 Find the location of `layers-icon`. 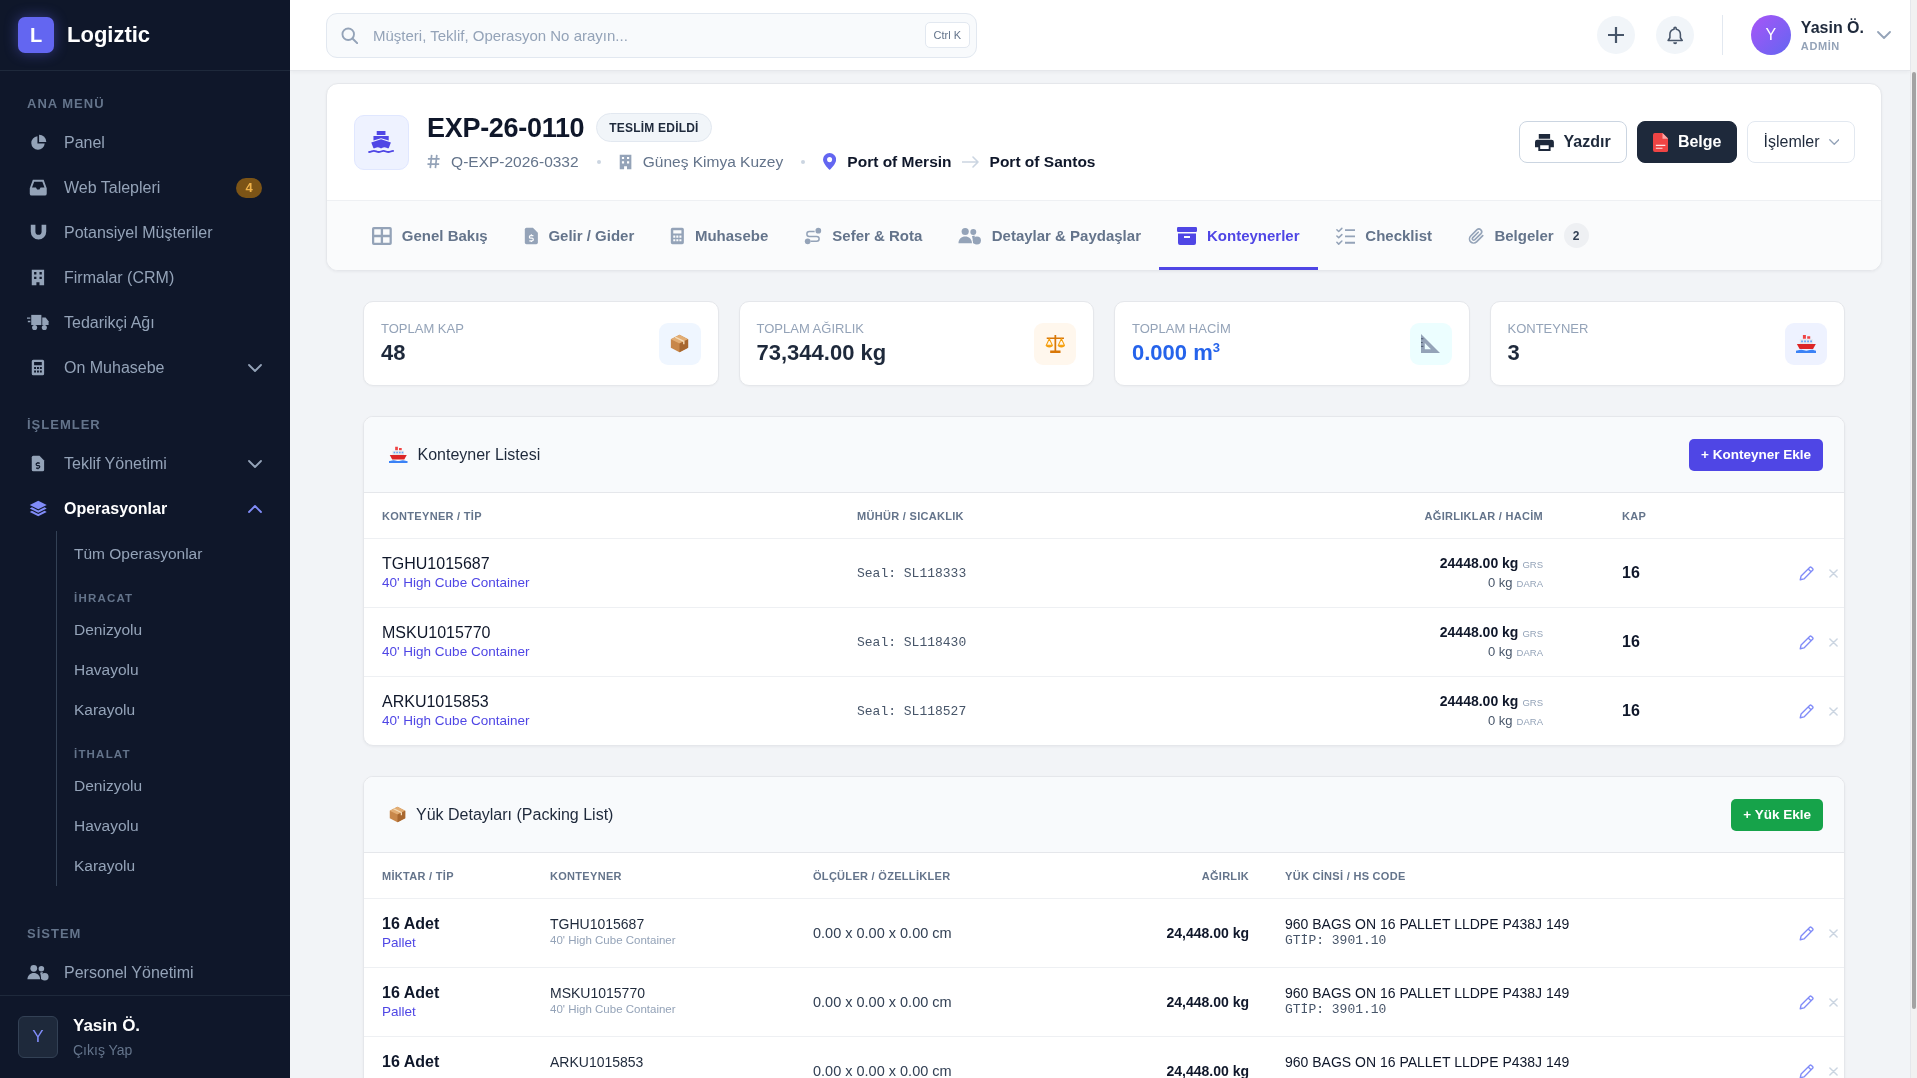

layers-icon is located at coordinates (38, 508).